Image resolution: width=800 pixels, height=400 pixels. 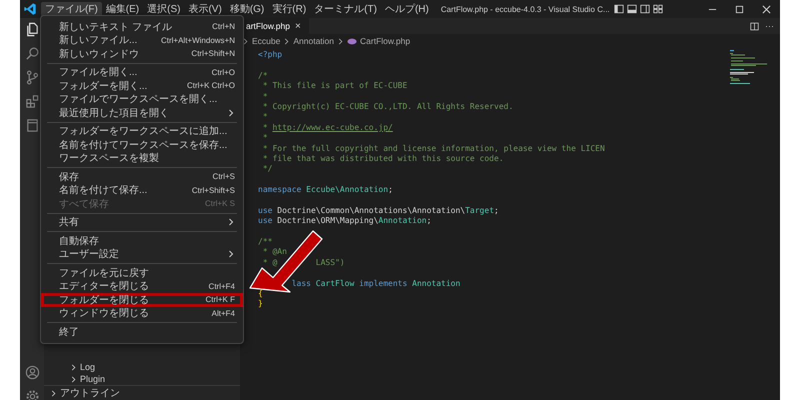 I want to click on menu-bar-item: 編集(E), so click(x=123, y=9).